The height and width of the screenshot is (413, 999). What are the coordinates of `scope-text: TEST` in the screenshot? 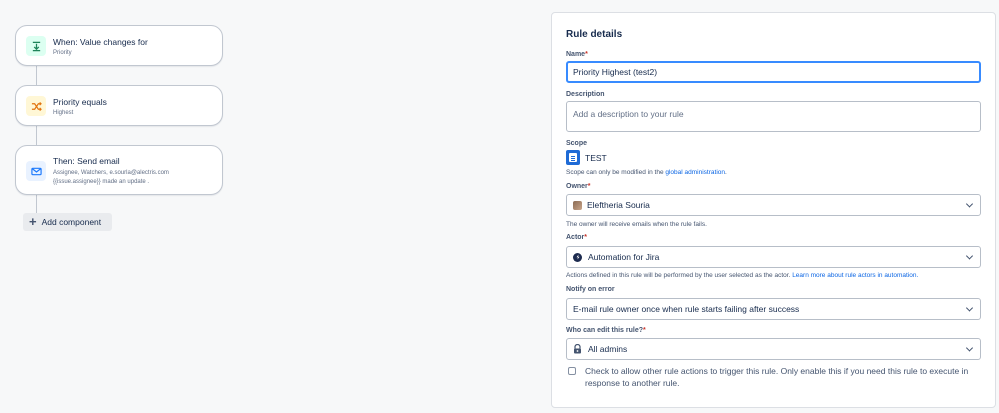 It's located at (596, 157).